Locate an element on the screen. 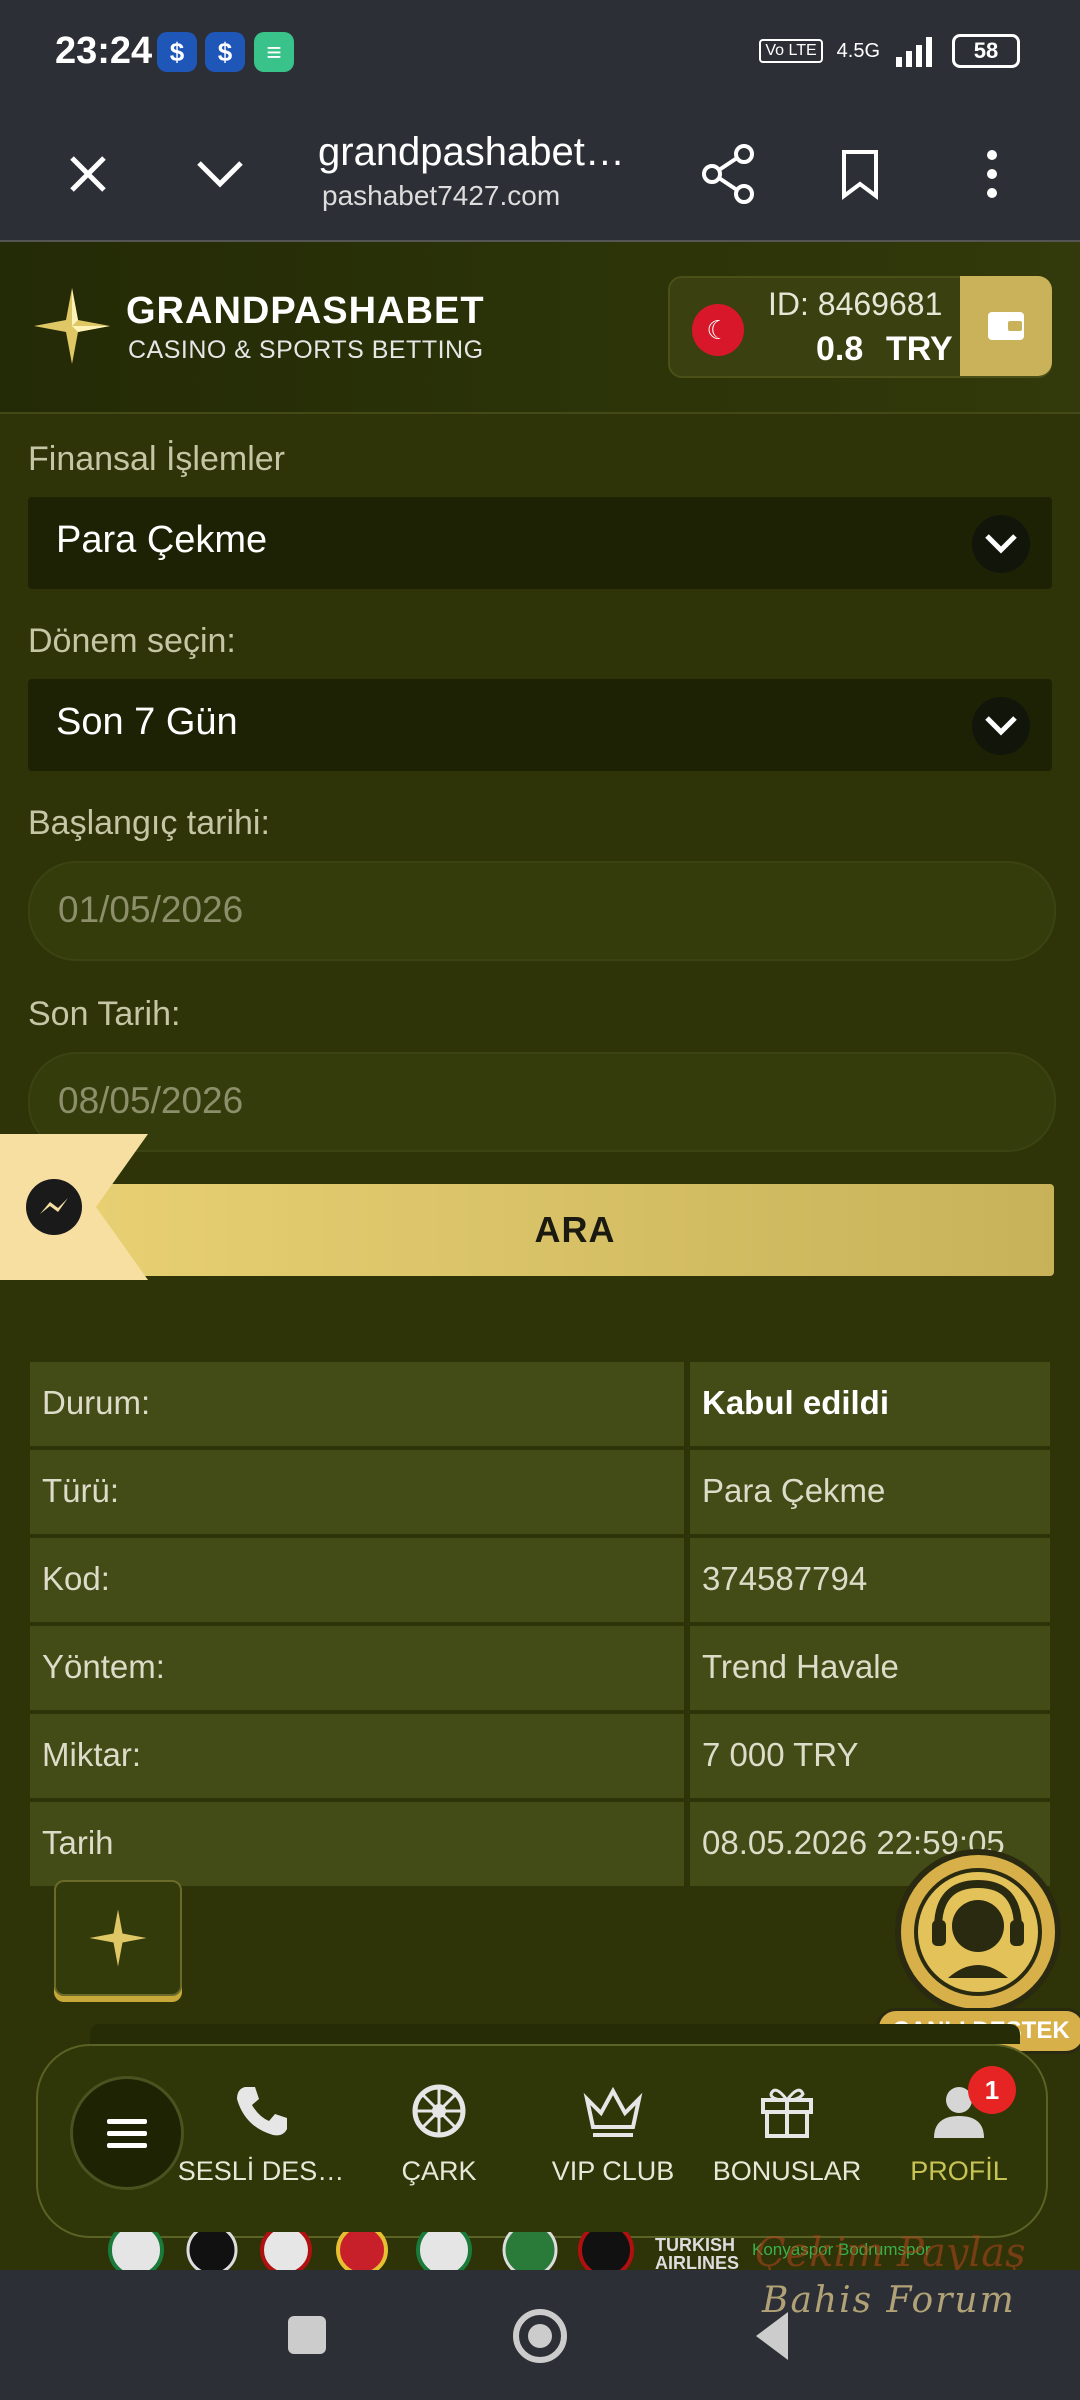  page-url: pashabet7427.com is located at coordinates (441, 196).